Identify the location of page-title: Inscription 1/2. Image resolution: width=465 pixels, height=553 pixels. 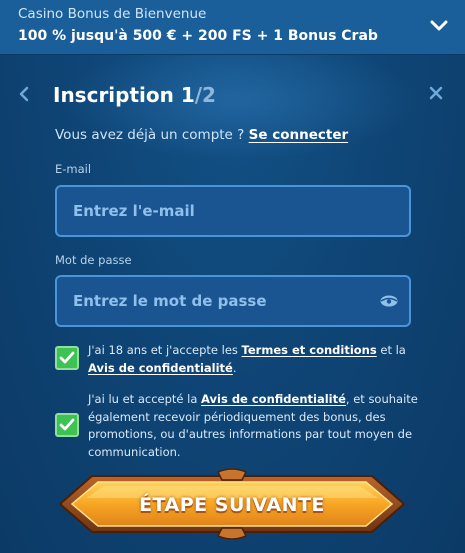
(134, 95).